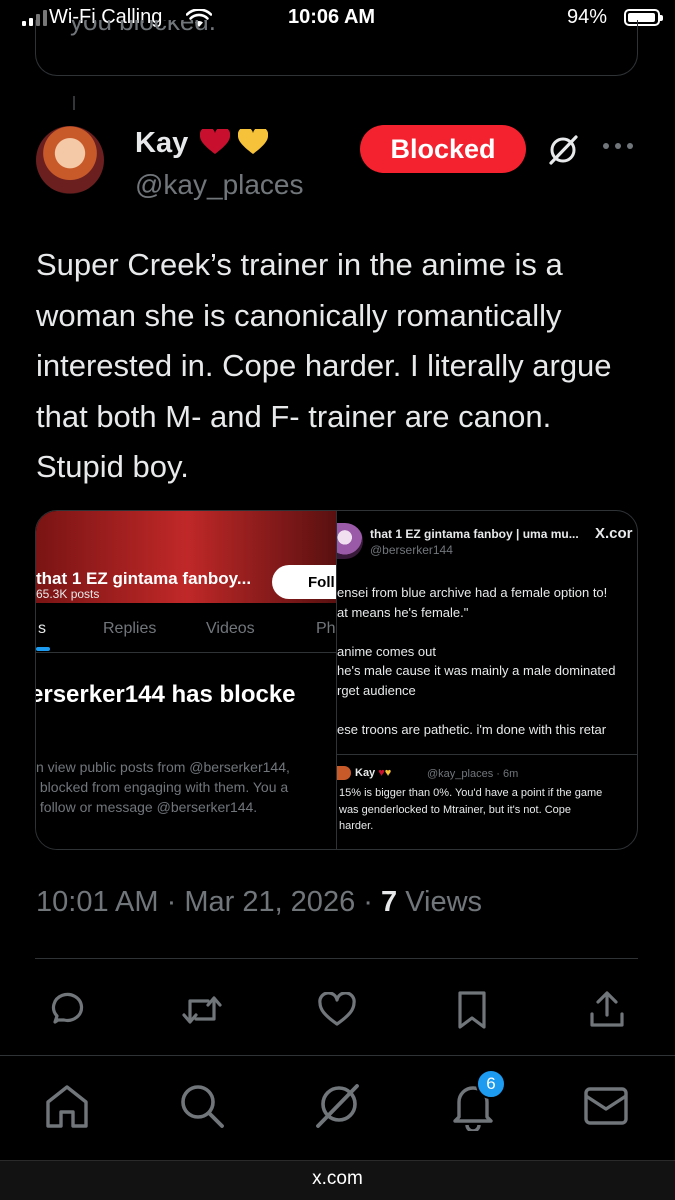  I want to click on reply-icon, so click(67, 1008).